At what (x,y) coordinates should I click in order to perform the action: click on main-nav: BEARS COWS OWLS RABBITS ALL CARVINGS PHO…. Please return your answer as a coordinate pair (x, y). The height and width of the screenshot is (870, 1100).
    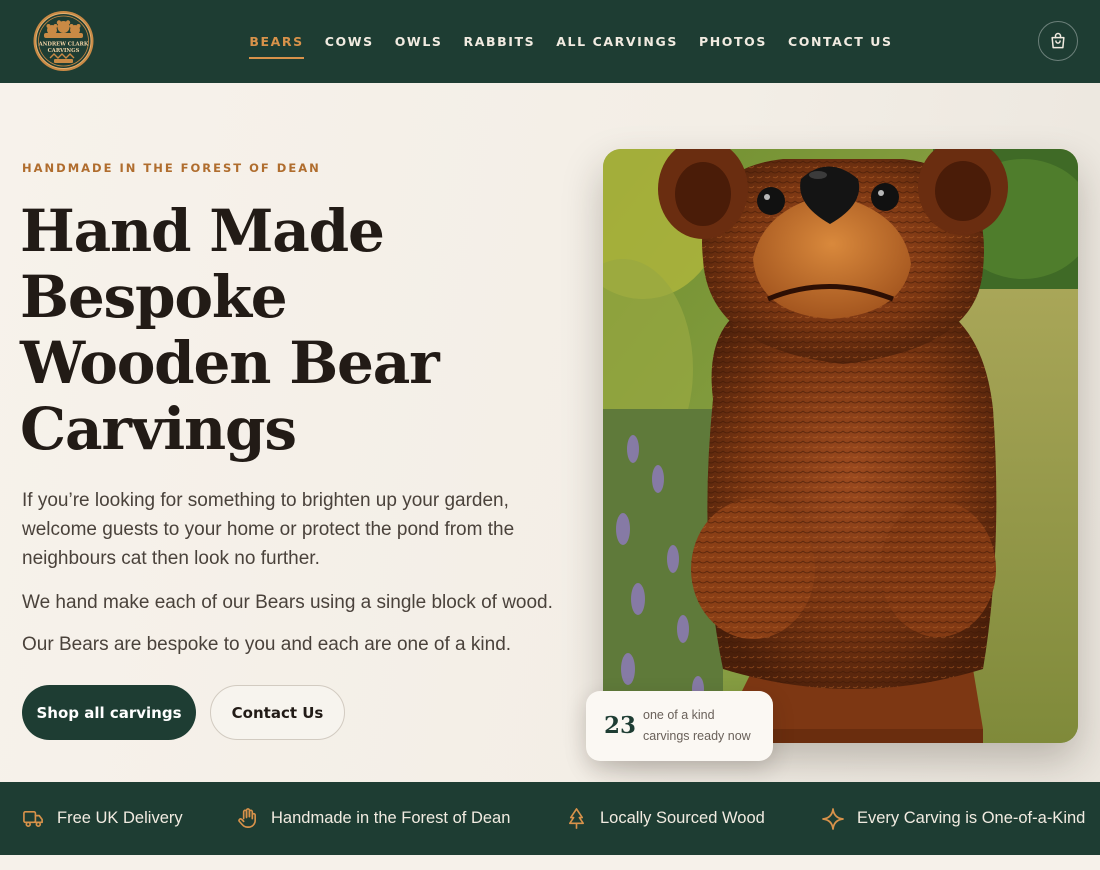
    Looking at the image, I should click on (550, 41).